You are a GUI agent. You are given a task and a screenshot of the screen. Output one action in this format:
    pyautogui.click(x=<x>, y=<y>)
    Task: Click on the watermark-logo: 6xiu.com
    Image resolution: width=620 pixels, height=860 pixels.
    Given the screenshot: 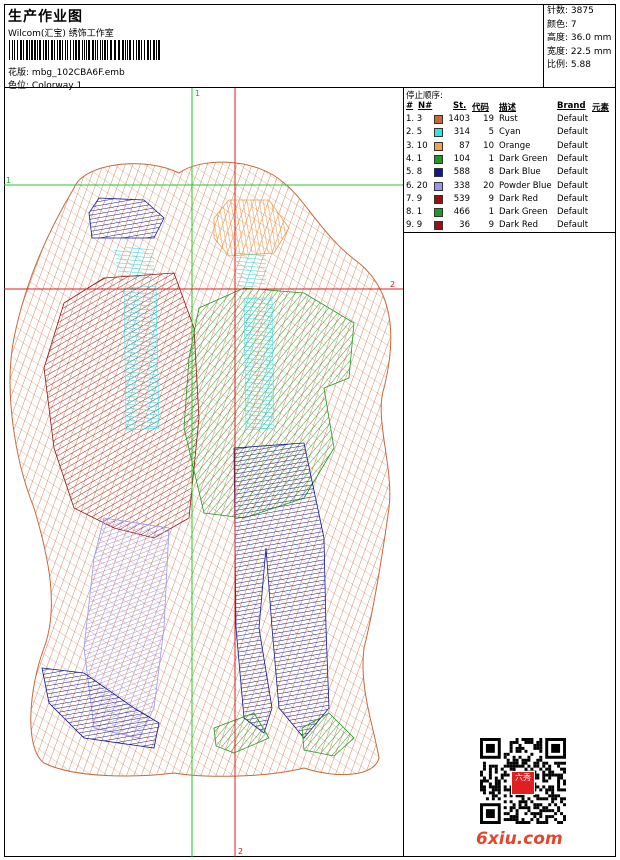 What is the action you would take?
    pyautogui.click(x=519, y=839)
    